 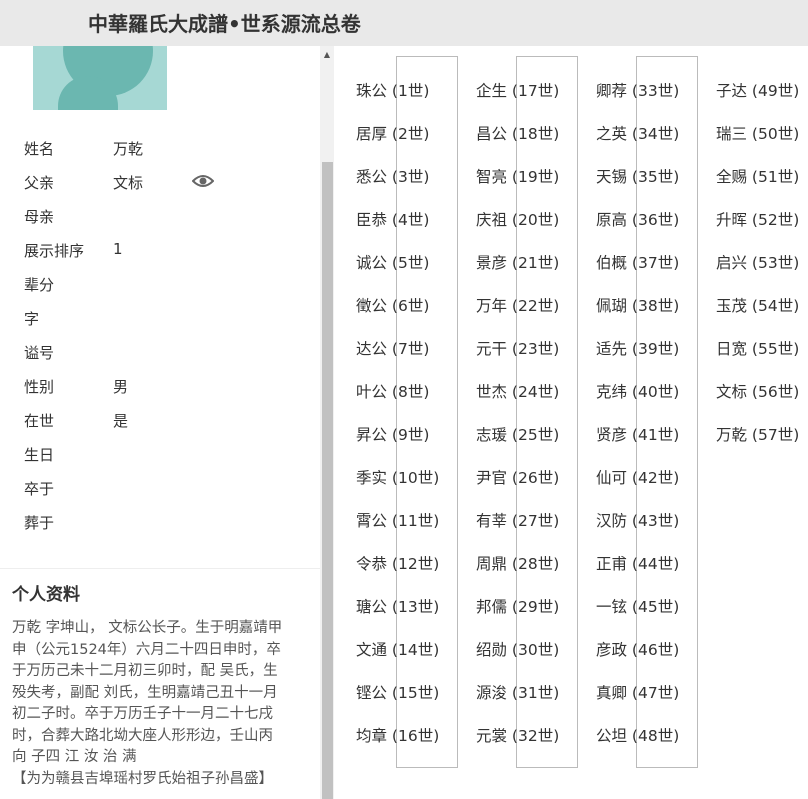 What do you see at coordinates (160, 319) in the screenshot?
I see `field-row: 字` at bounding box center [160, 319].